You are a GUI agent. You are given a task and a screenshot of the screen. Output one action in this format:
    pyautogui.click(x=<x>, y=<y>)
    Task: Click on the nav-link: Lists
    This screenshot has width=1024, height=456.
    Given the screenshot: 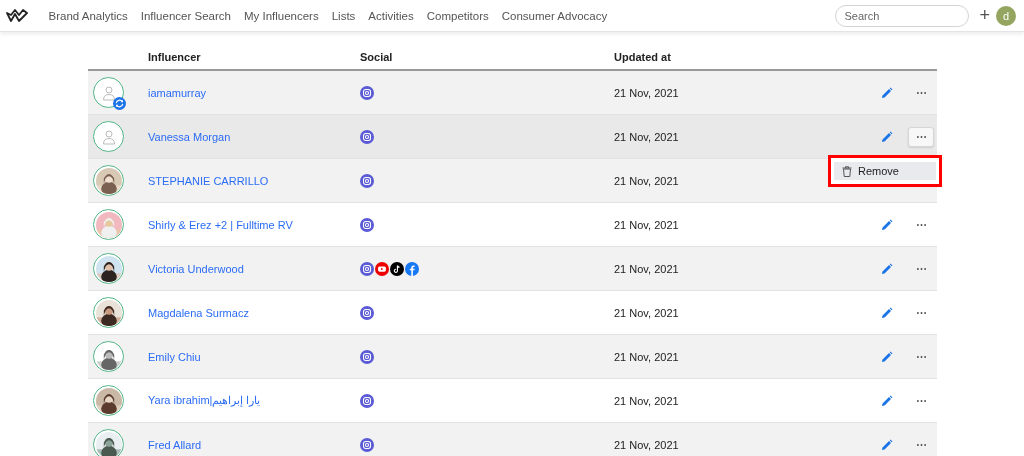 What is the action you would take?
    pyautogui.click(x=343, y=15)
    